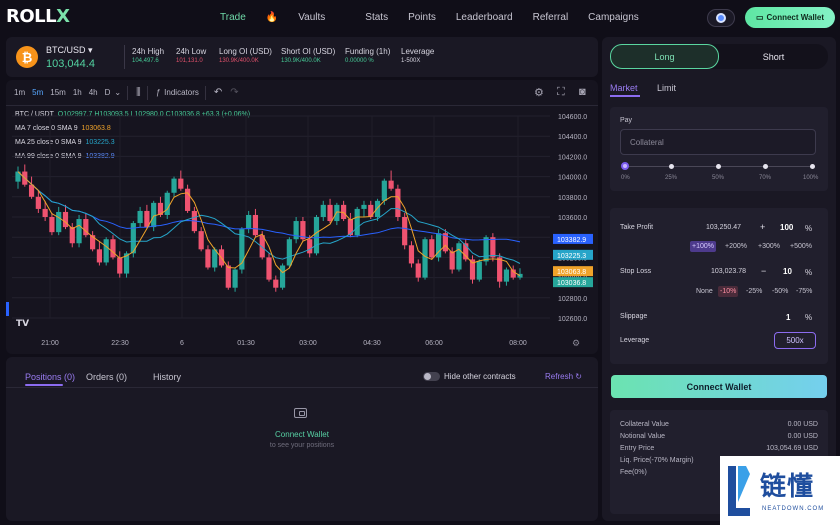  I want to click on long-button: Long, so click(664, 56).